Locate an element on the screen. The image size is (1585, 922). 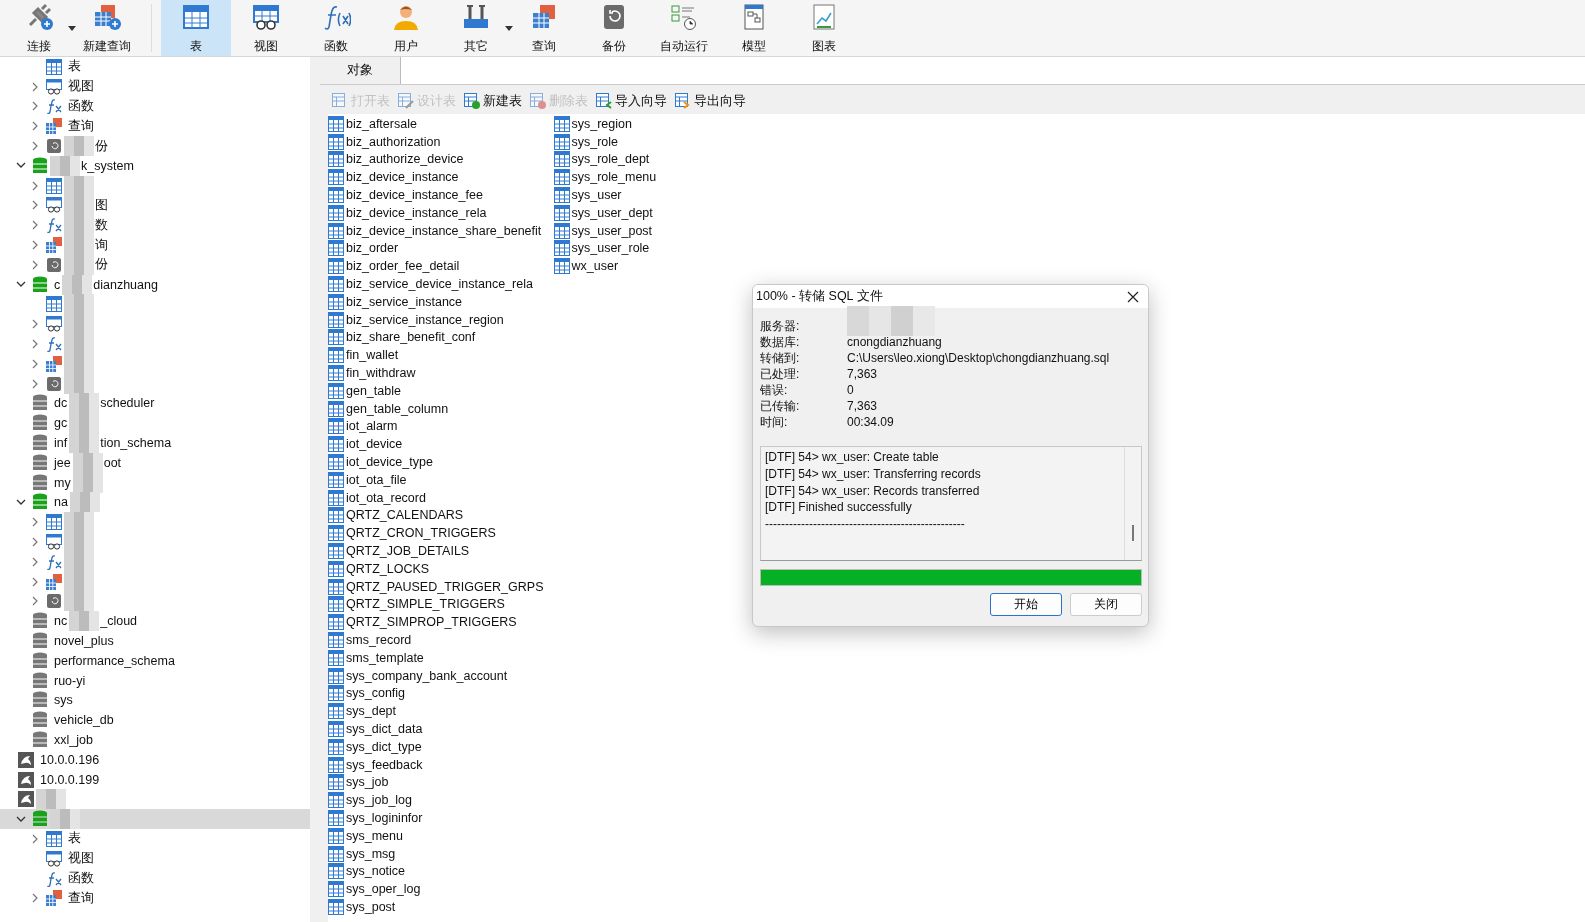
table-item: biz_order_fee_detail is located at coordinates (436, 266).